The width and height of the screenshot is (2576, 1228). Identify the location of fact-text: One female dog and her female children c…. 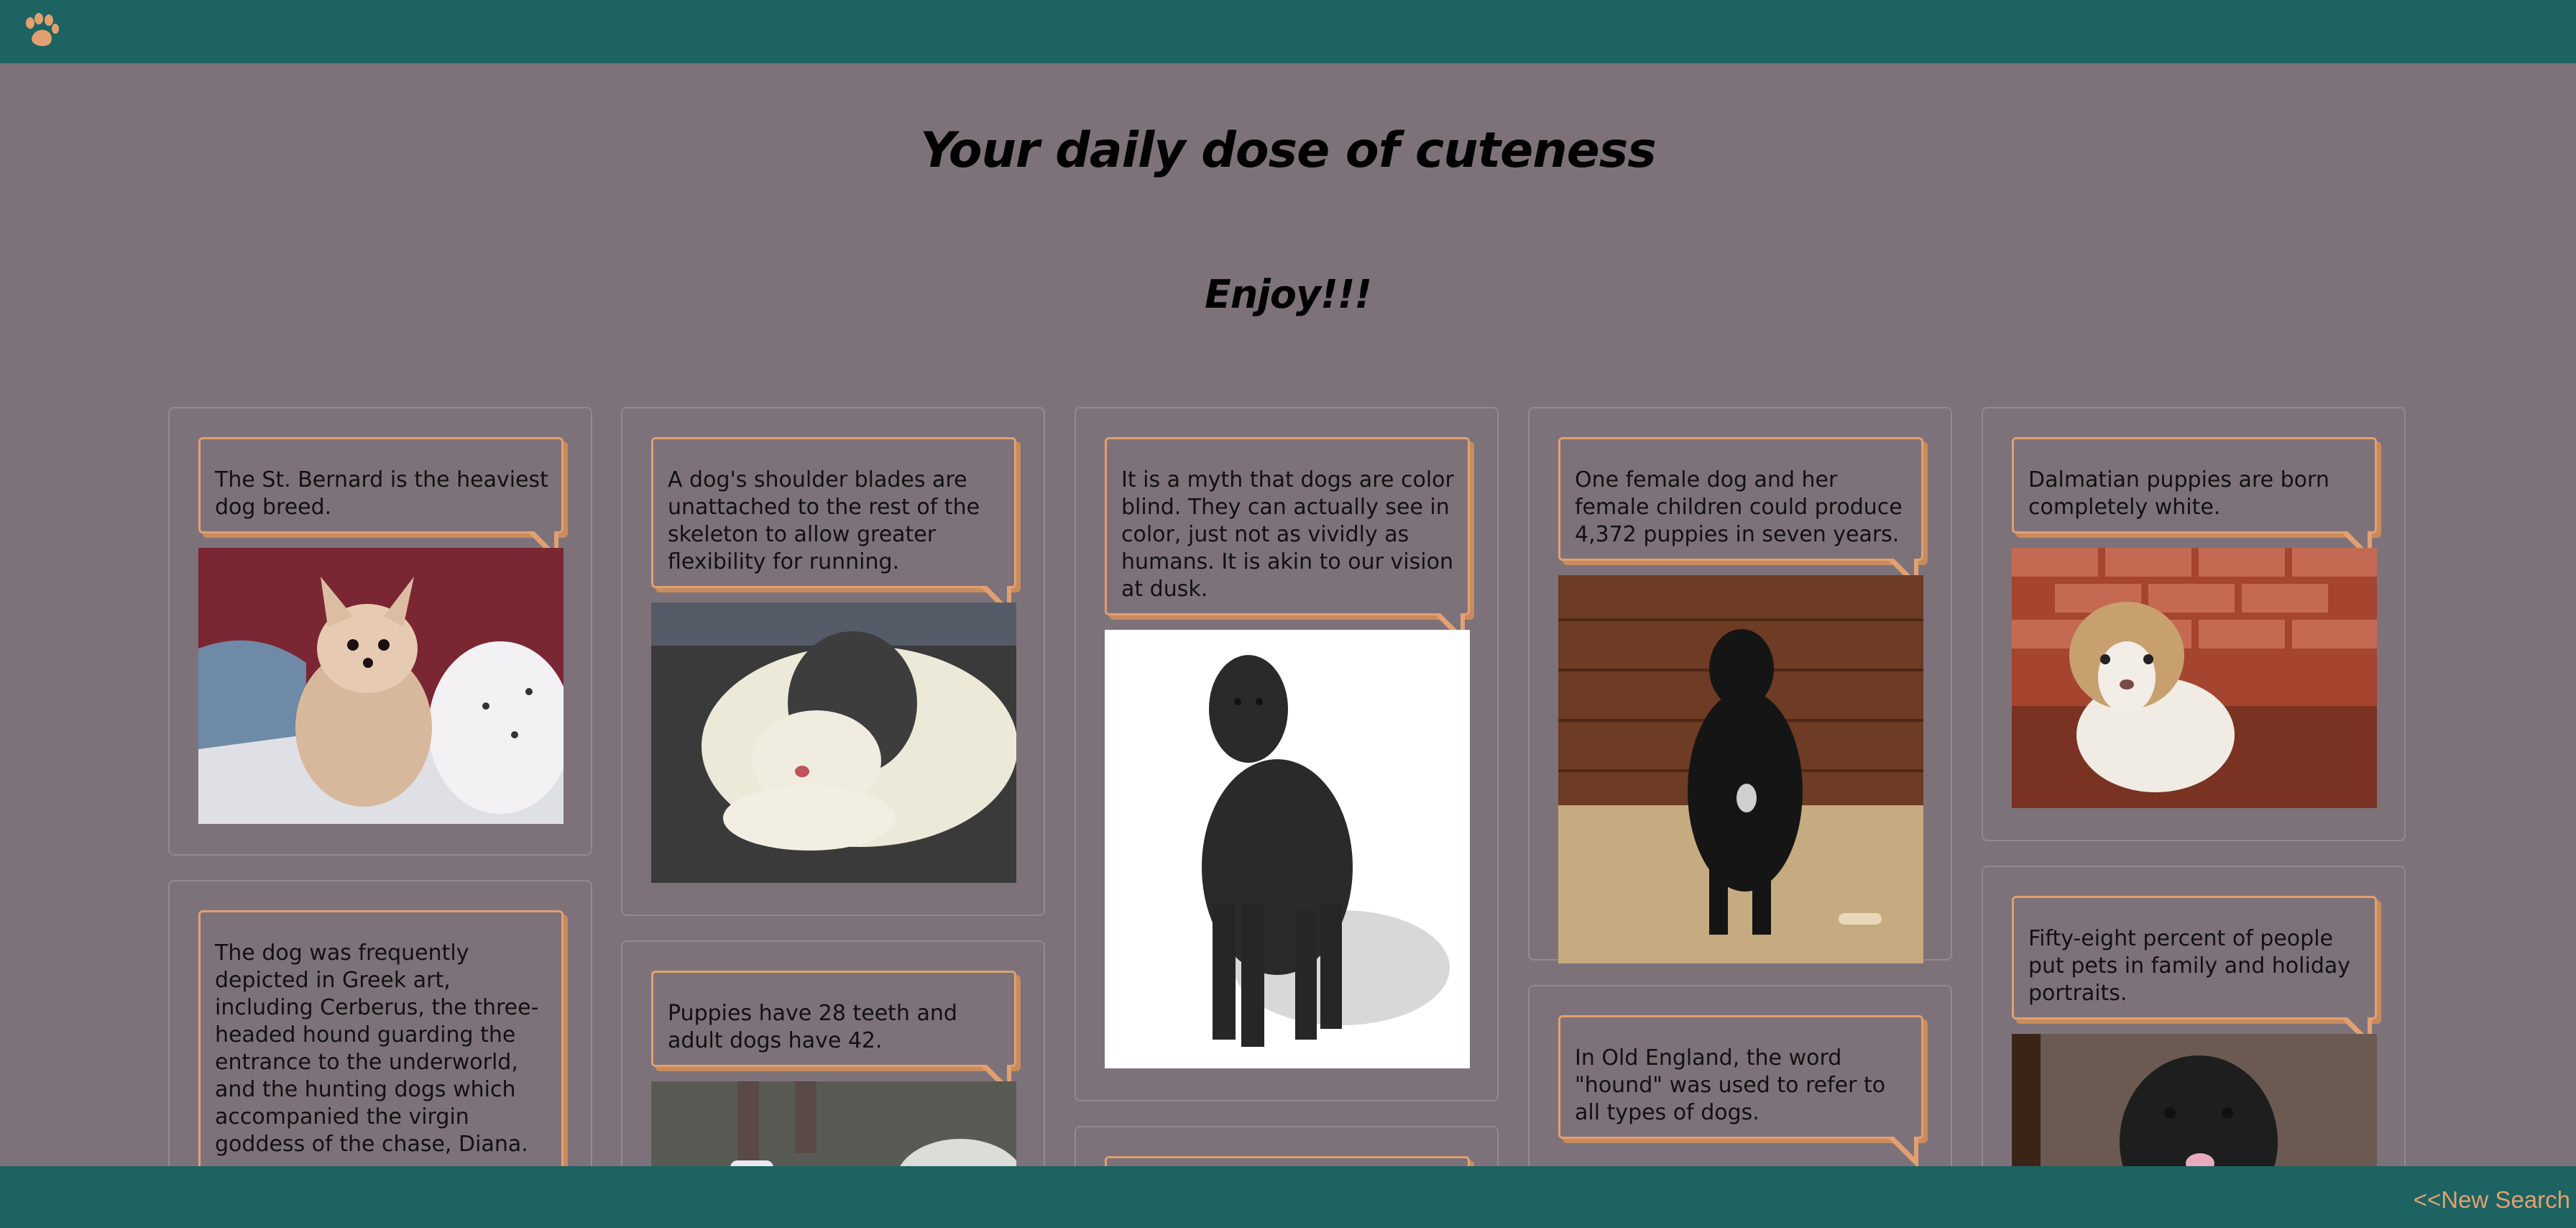
(1739, 507).